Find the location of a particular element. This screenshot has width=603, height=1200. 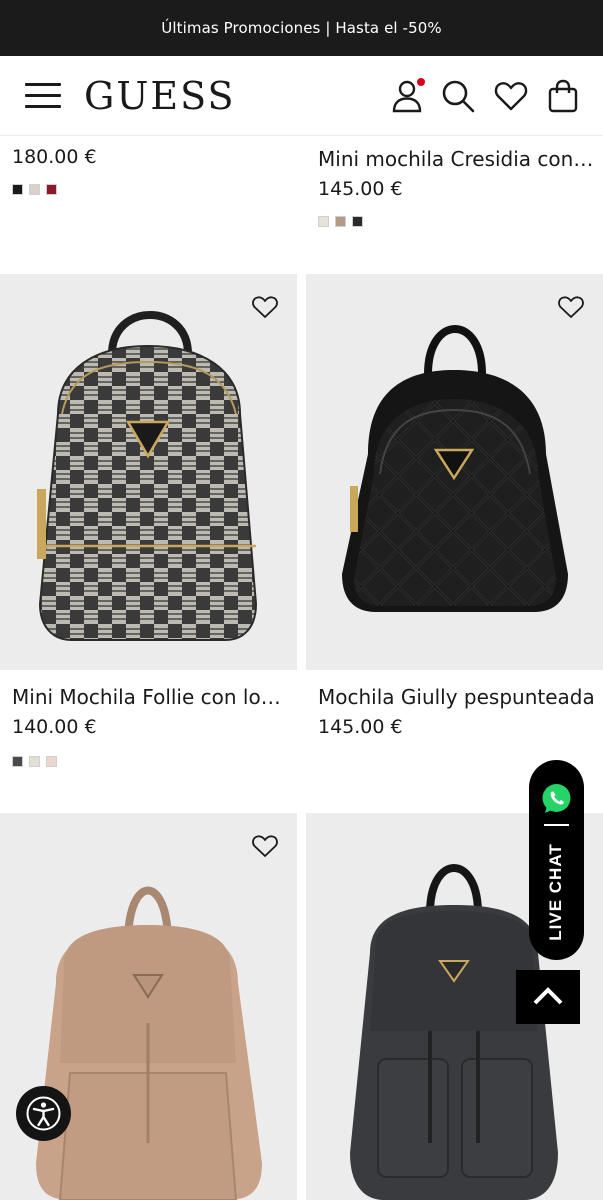

promo-bar: Últimas Promociones | Hasta el -50% is located at coordinates (301, 28).